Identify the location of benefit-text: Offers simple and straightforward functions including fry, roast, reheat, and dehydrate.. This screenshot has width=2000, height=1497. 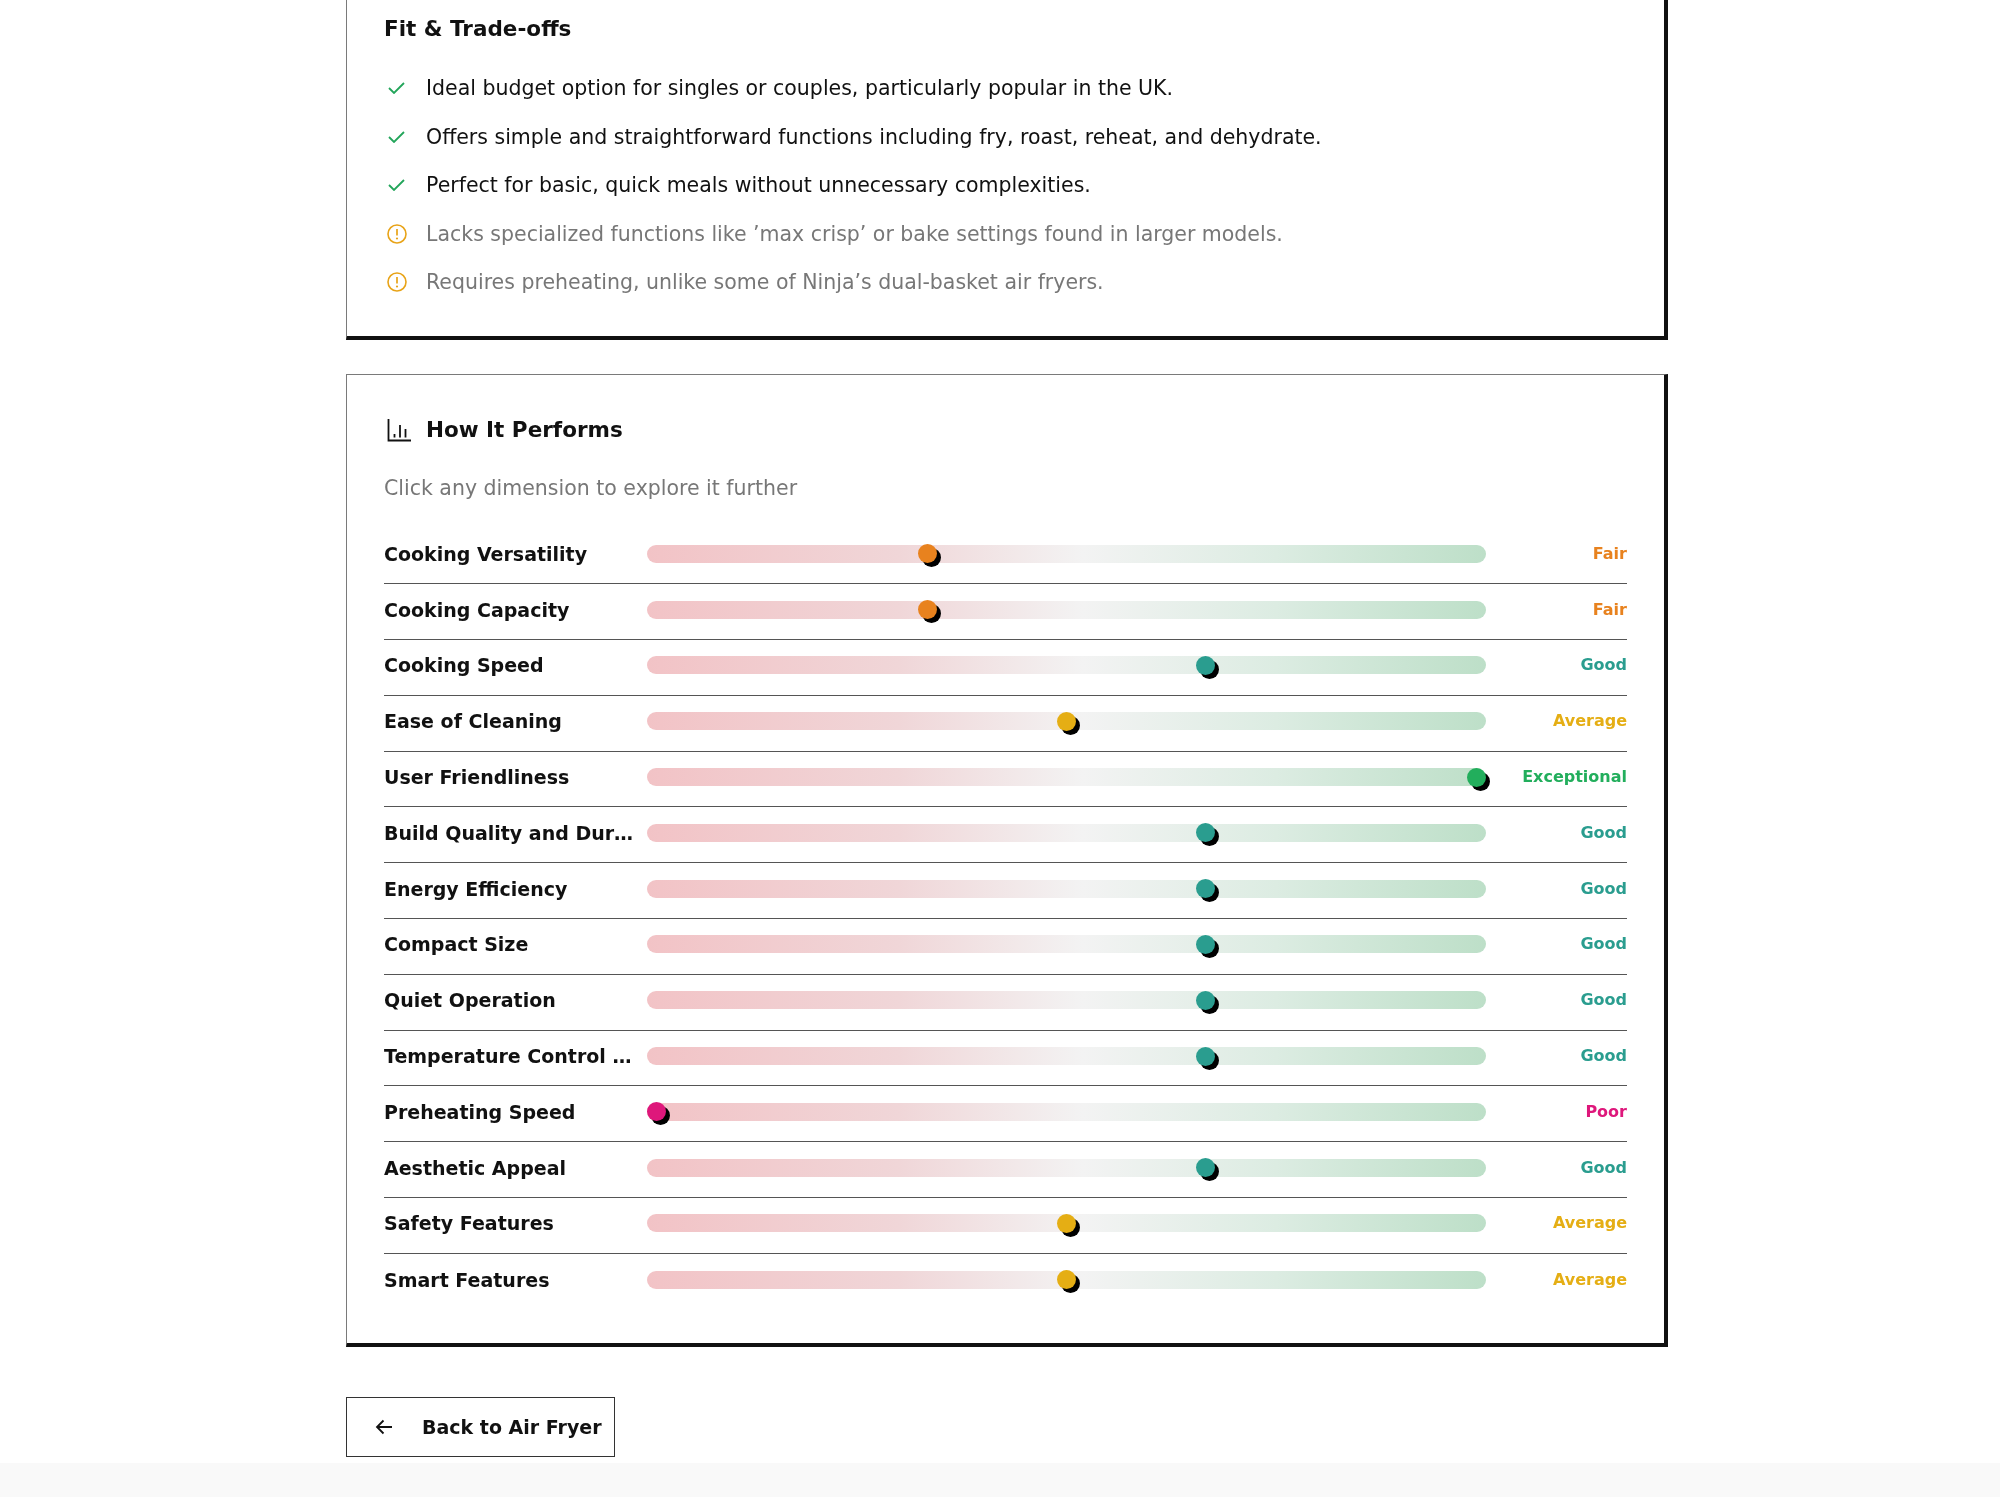
(874, 136).